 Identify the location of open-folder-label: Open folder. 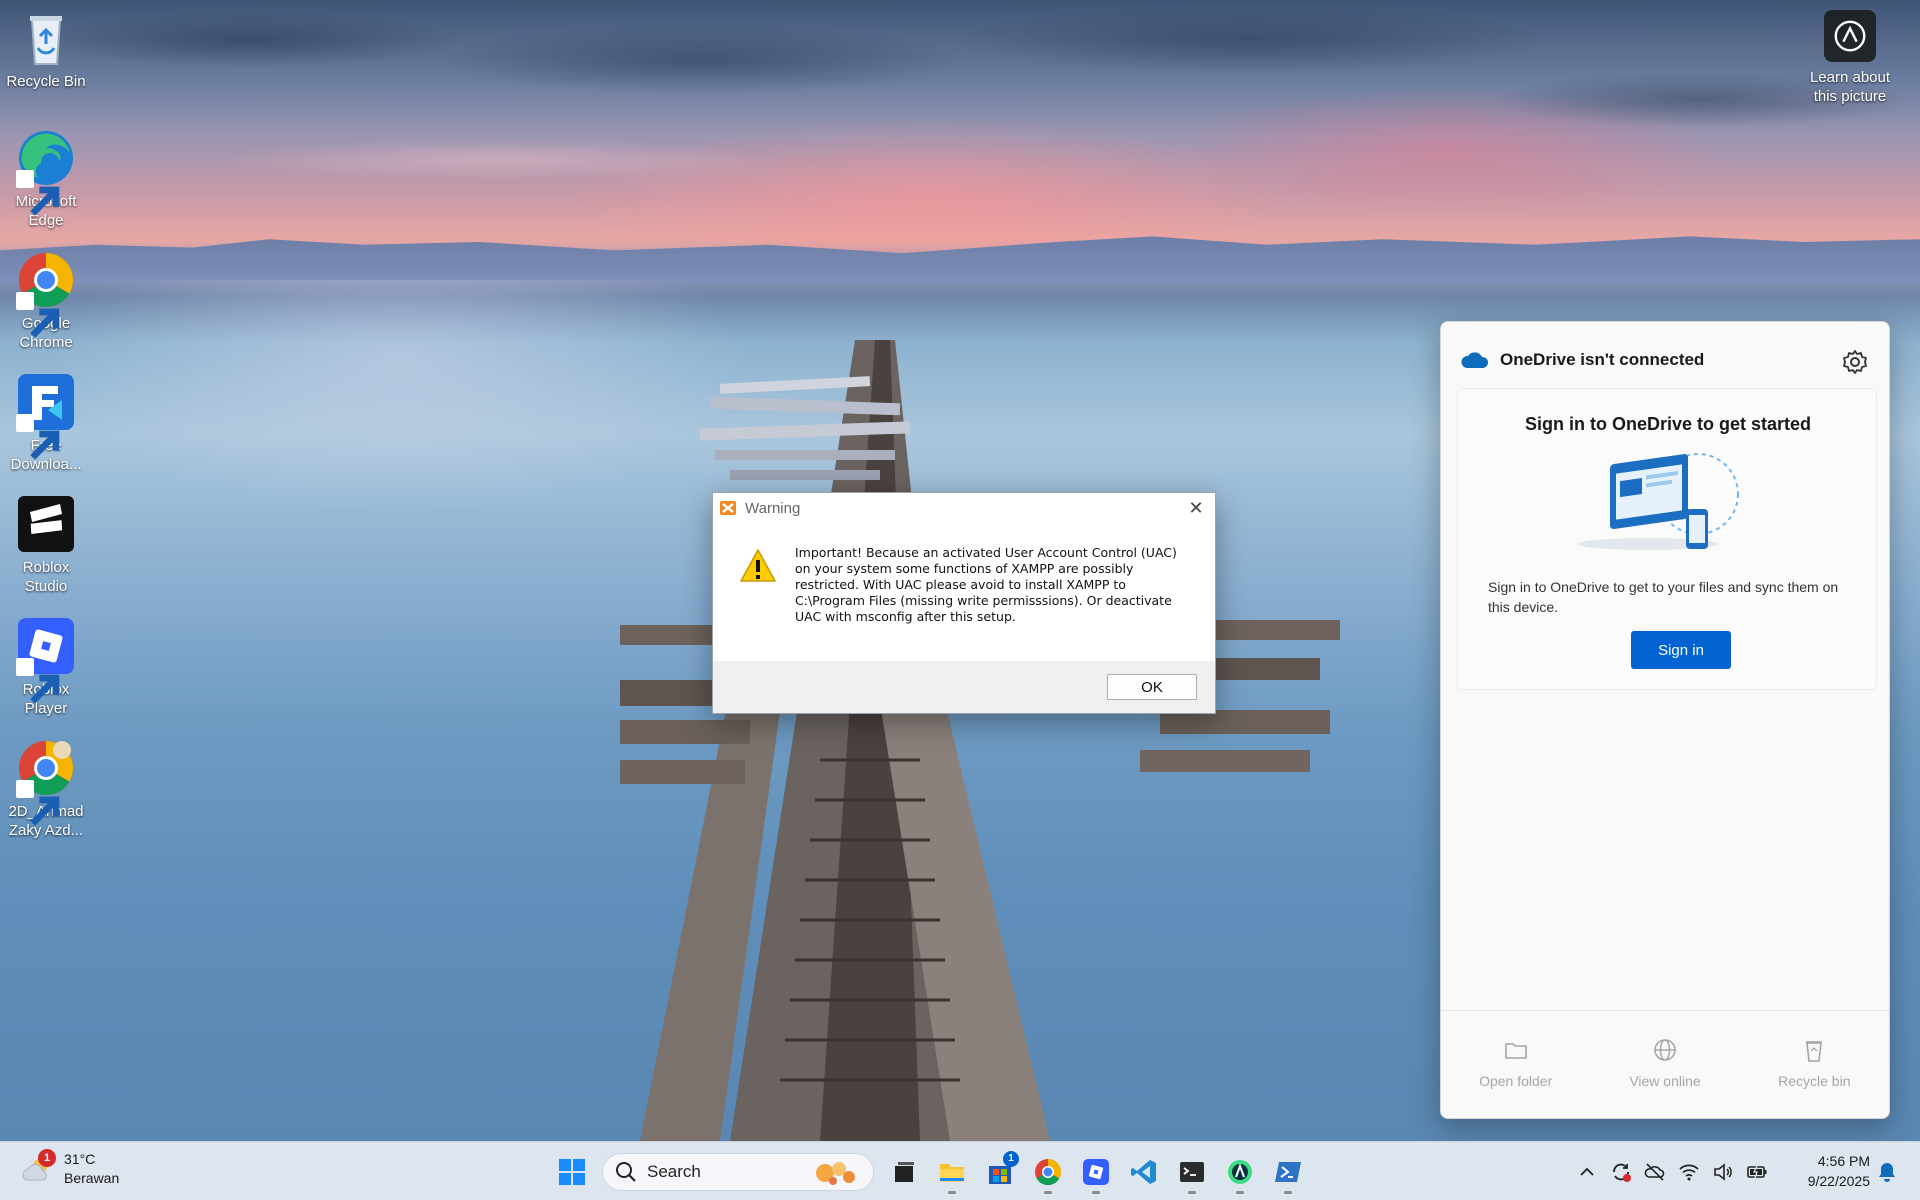
(1516, 1081).